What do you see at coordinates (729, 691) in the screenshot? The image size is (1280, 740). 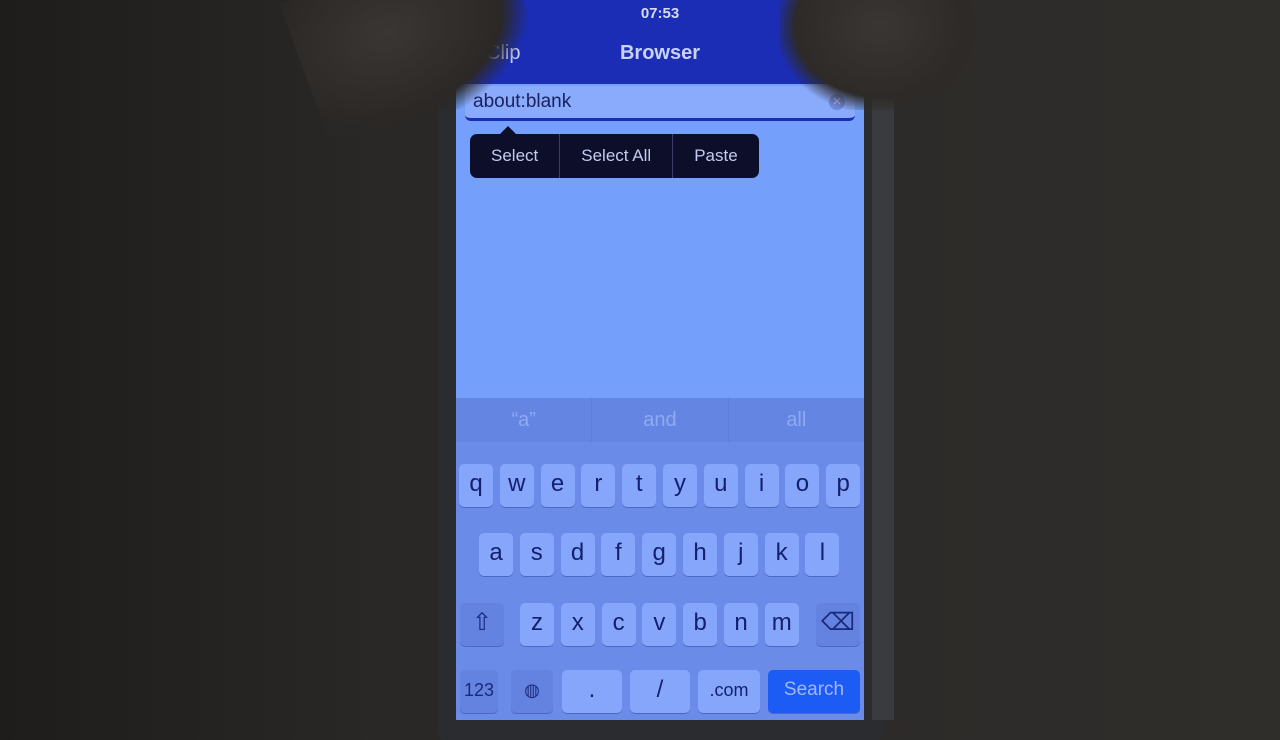 I see `dotcom-key: .com` at bounding box center [729, 691].